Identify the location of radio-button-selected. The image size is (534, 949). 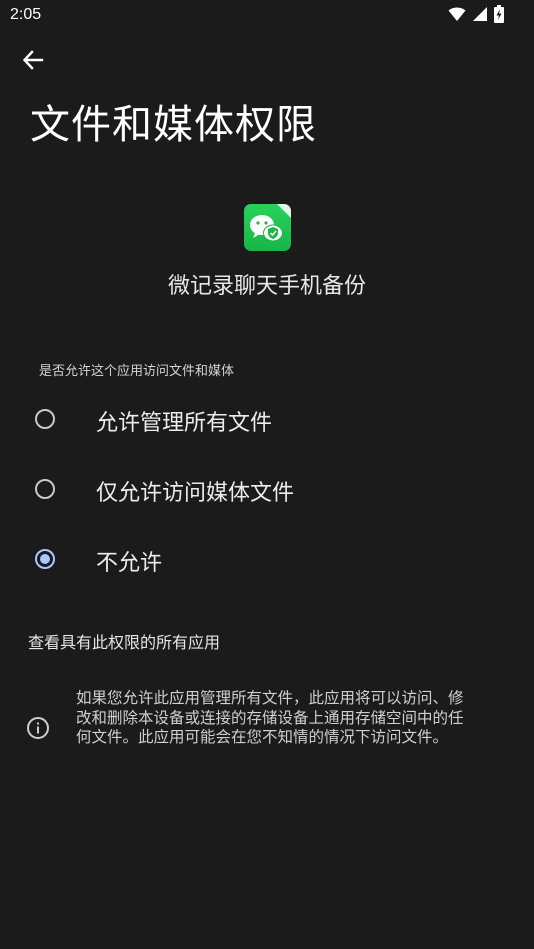
(45, 559).